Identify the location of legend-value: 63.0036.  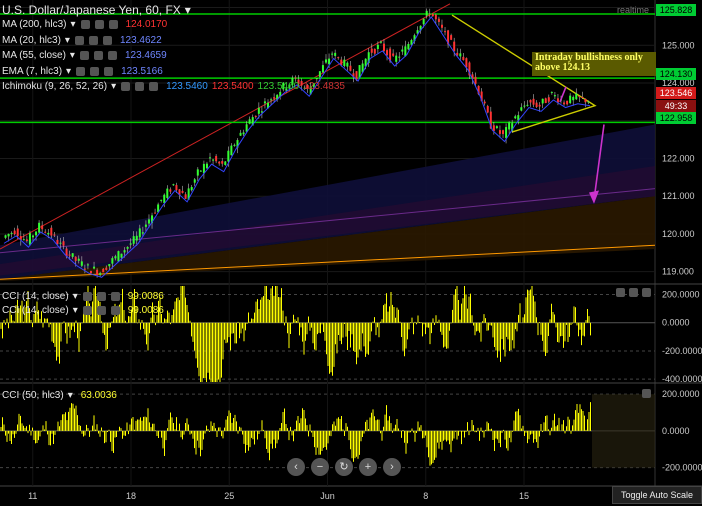
(98, 395).